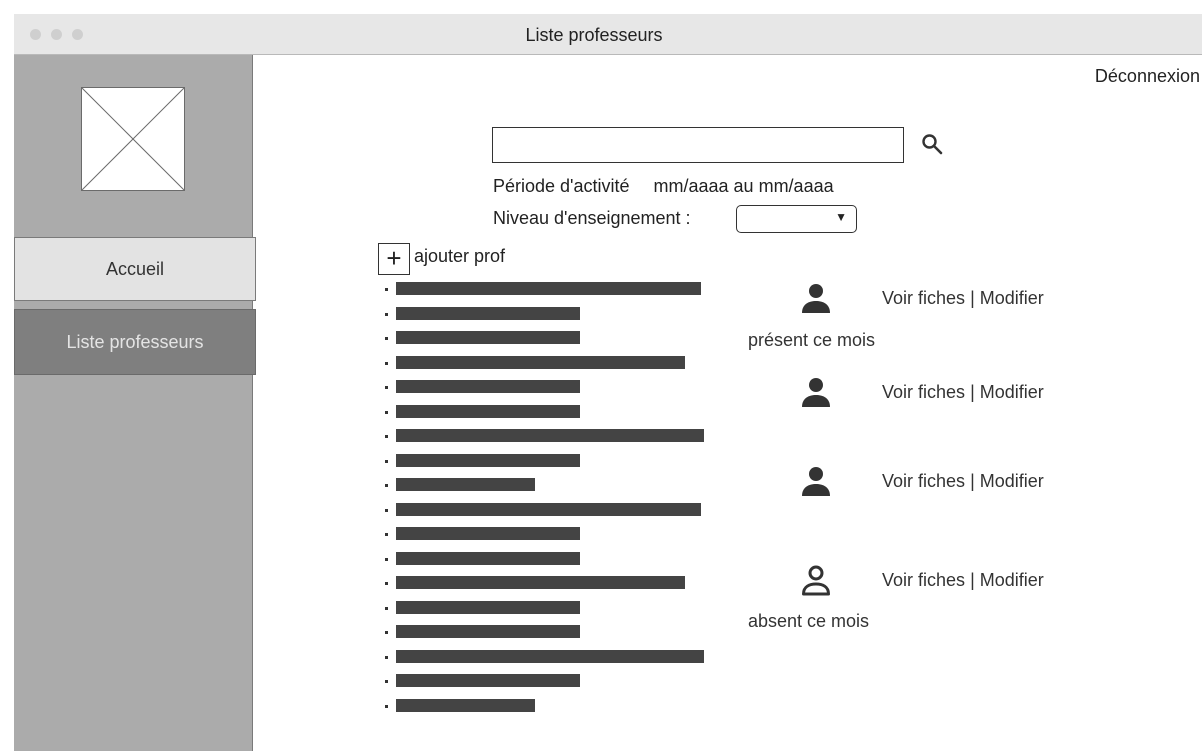 This screenshot has height=751, width=1202. What do you see at coordinates (812, 340) in the screenshot?
I see `status-present: présent ce mois` at bounding box center [812, 340].